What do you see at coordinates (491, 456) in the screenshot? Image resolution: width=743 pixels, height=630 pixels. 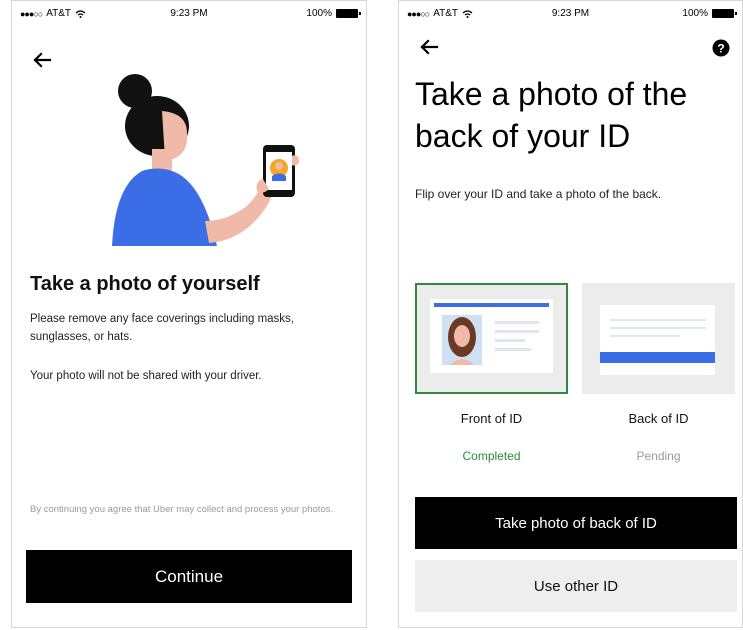 I see `front-id-status: Completed` at bounding box center [491, 456].